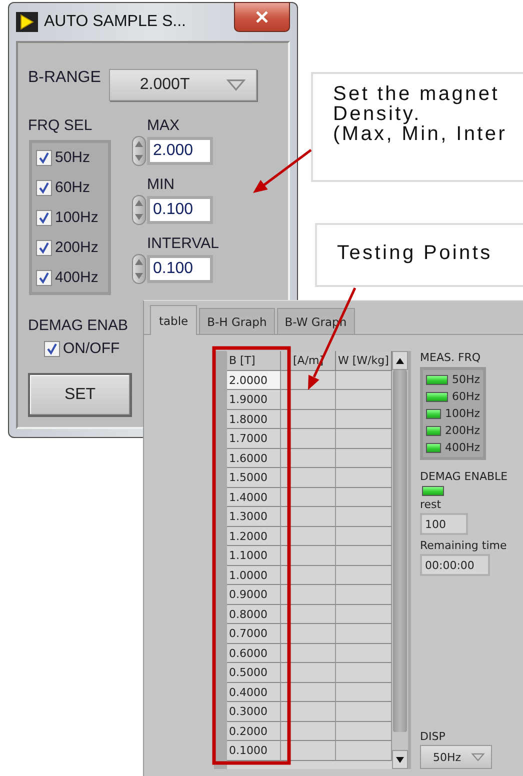 This screenshot has height=776, width=523. Describe the element at coordinates (254, 653) in the screenshot. I see `table-cell: 0.6000` at that location.